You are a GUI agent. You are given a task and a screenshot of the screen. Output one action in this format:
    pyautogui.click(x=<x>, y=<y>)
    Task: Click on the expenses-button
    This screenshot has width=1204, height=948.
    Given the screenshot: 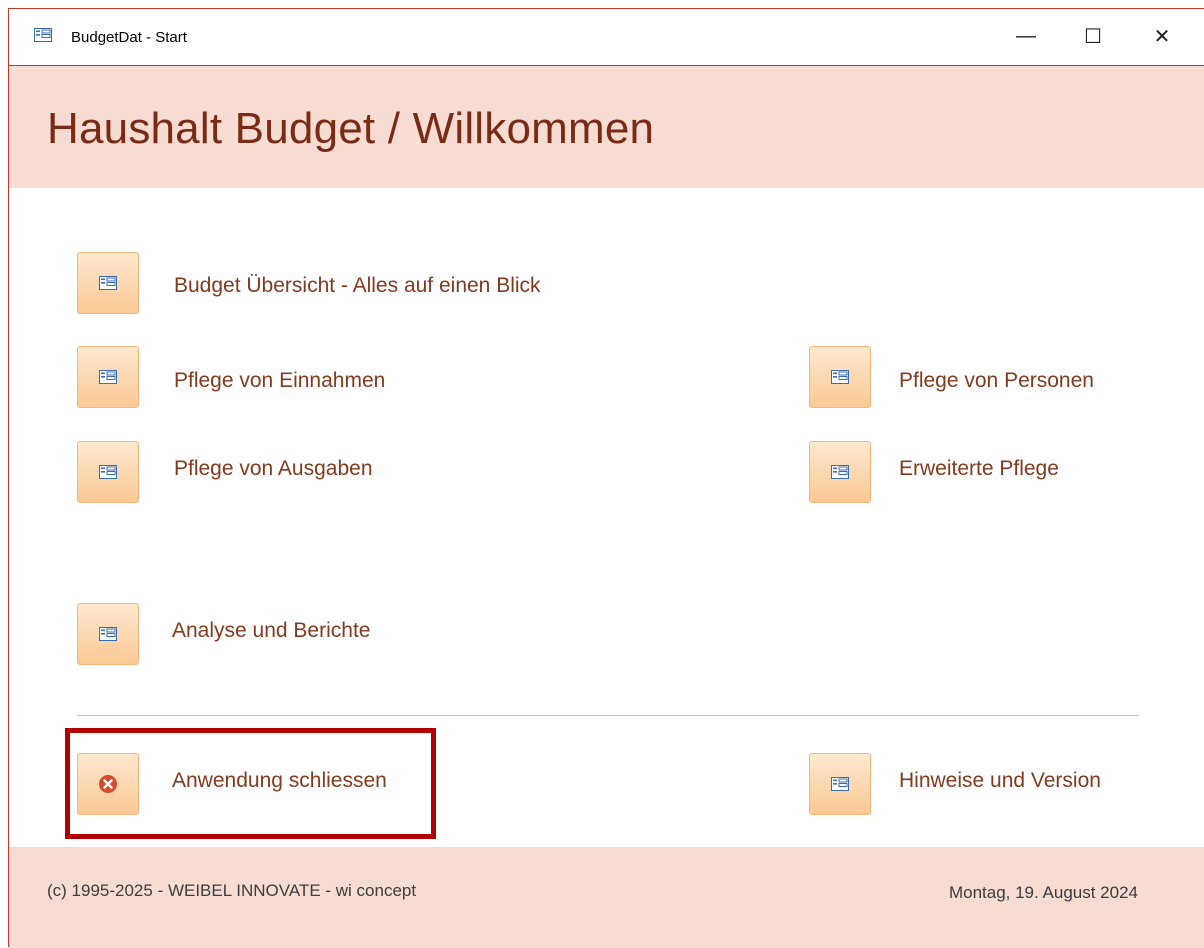 What is the action you would take?
    pyautogui.click(x=108, y=472)
    